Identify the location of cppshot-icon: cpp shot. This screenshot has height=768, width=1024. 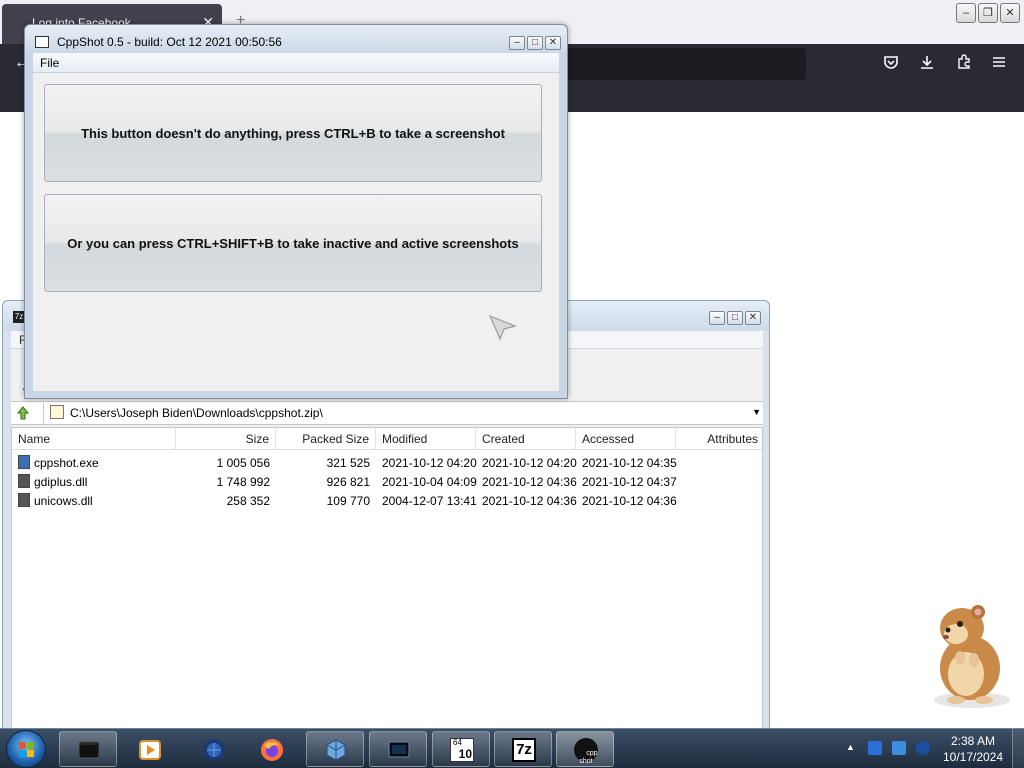
(586, 751).